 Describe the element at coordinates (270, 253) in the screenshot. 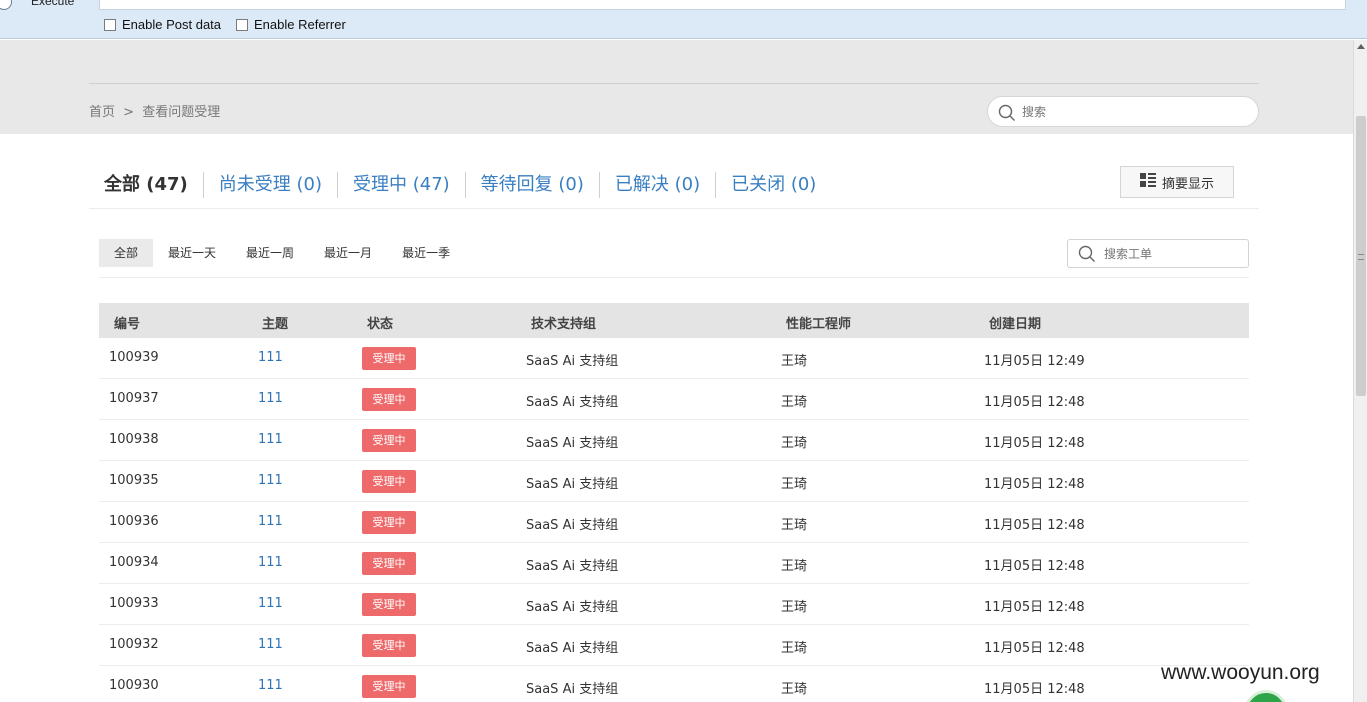

I see `filter-last-week: 最近一周` at that location.